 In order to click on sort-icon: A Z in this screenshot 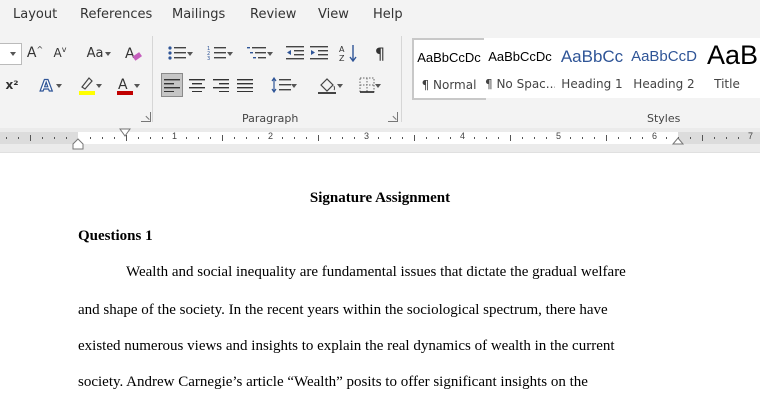, I will do `click(348, 53)`.